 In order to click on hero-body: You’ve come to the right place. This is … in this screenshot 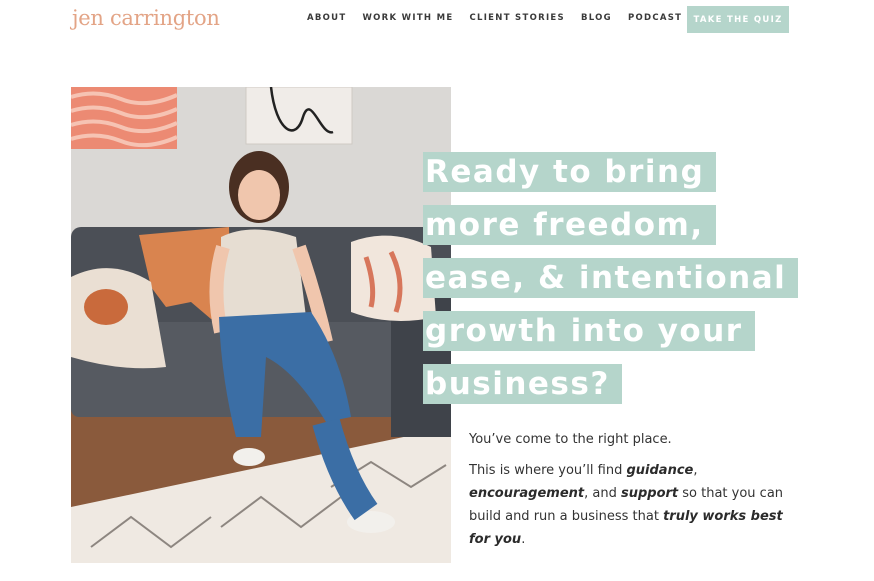, I will do `click(629, 493)`.